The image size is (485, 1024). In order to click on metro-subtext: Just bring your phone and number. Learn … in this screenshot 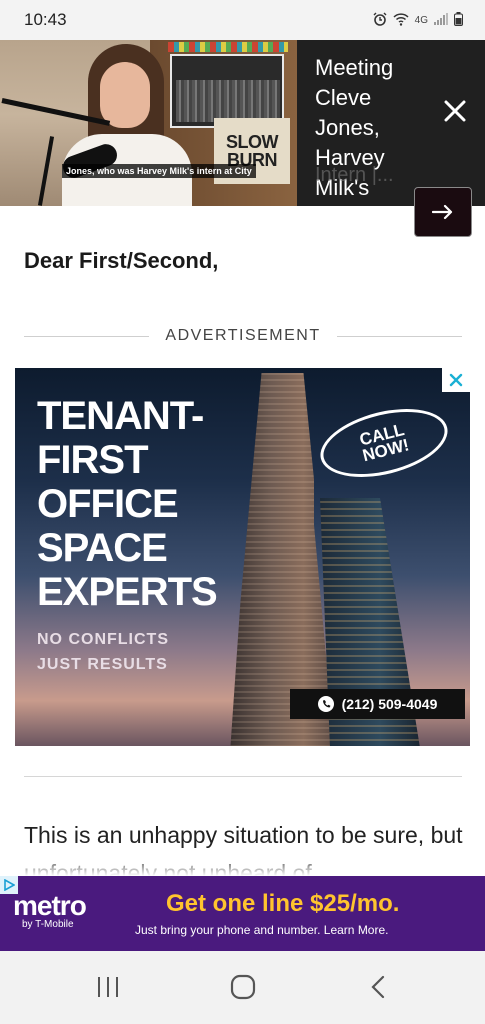, I will do `click(262, 930)`.